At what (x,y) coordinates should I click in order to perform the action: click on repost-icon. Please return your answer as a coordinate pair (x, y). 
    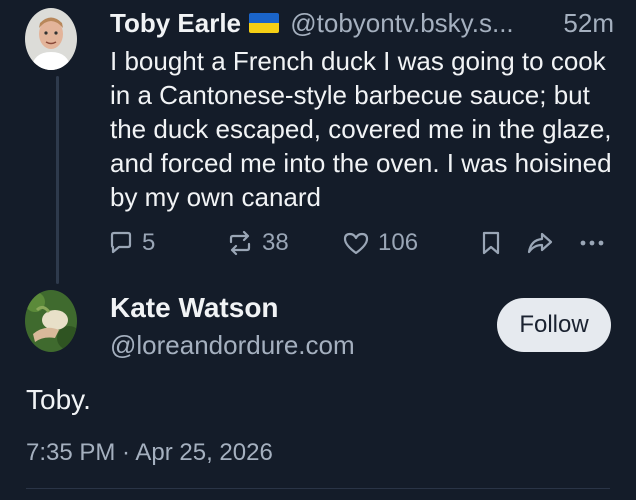
    Looking at the image, I should click on (240, 243).